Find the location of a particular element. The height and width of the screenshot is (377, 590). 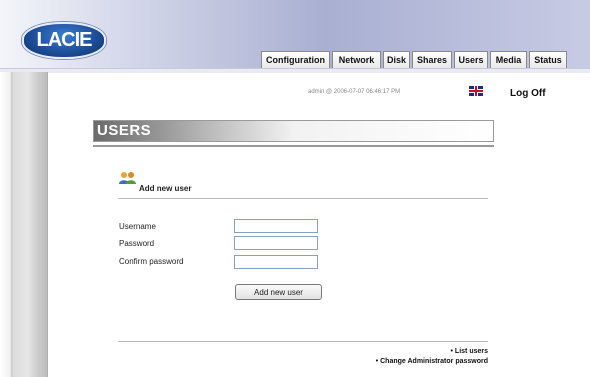

tab-users: Users is located at coordinates (471, 59).